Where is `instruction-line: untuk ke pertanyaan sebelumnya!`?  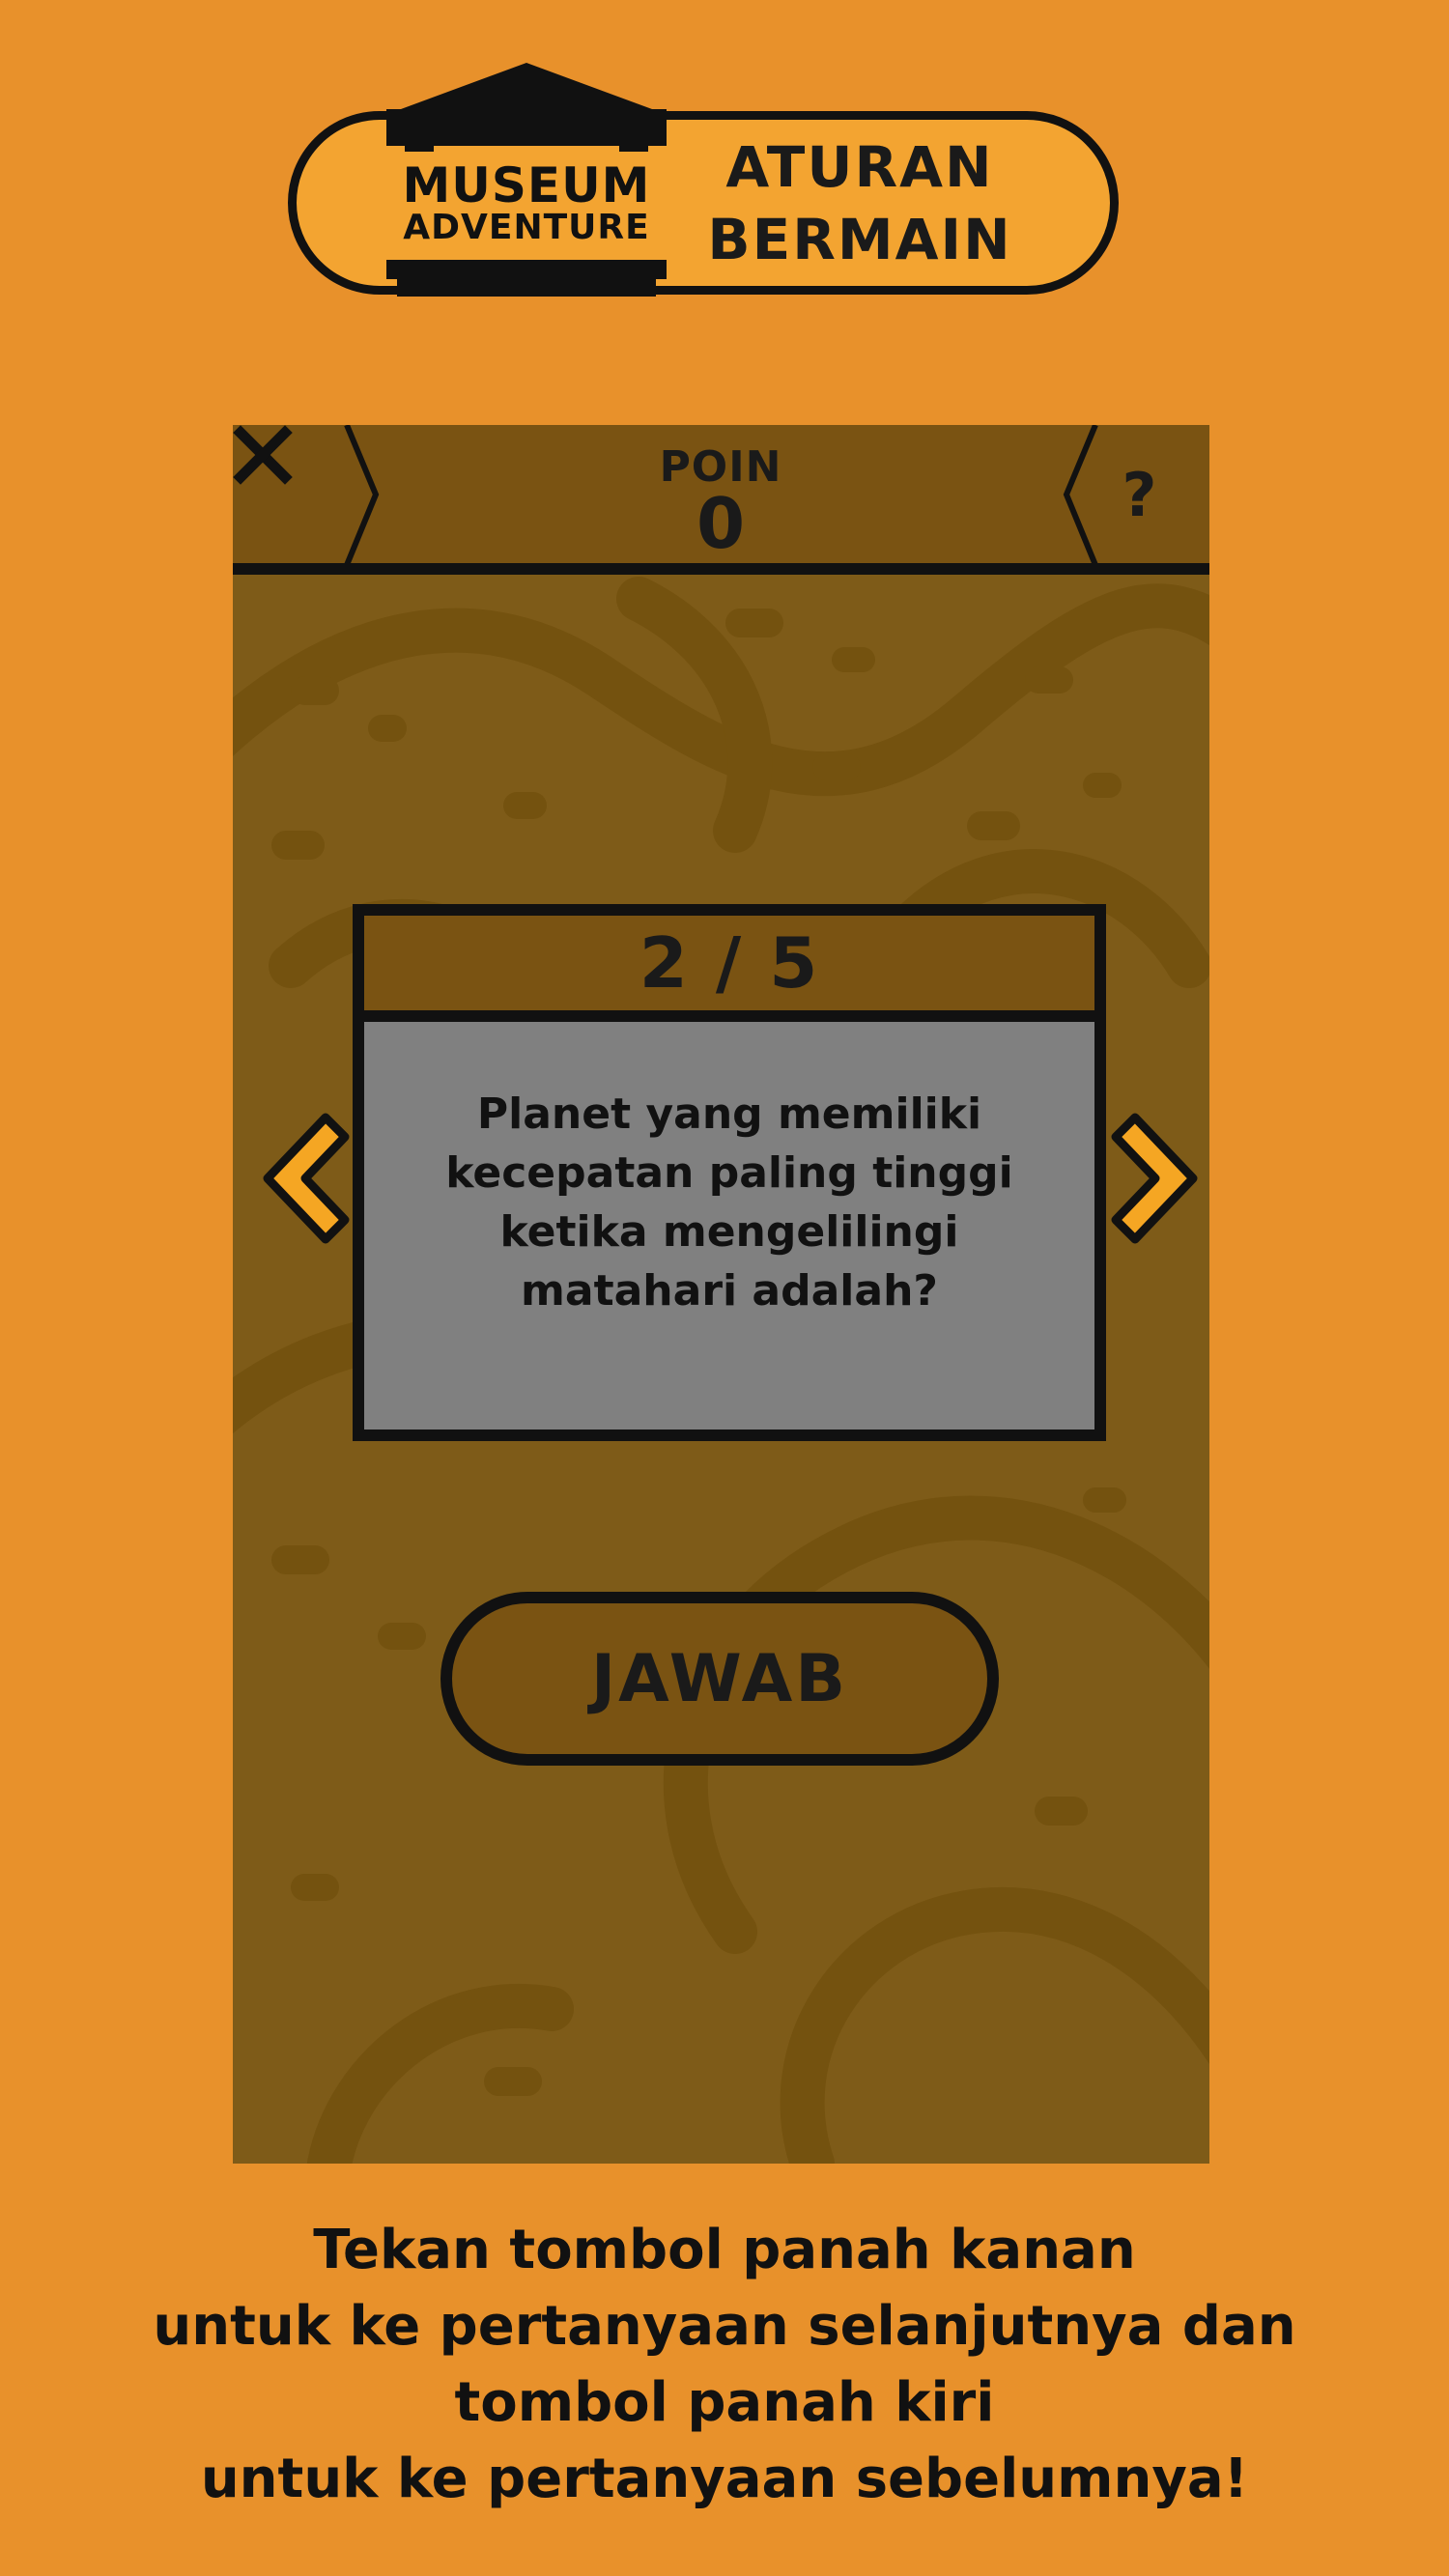 instruction-line: untuk ke pertanyaan sebelumnya! is located at coordinates (724, 2479).